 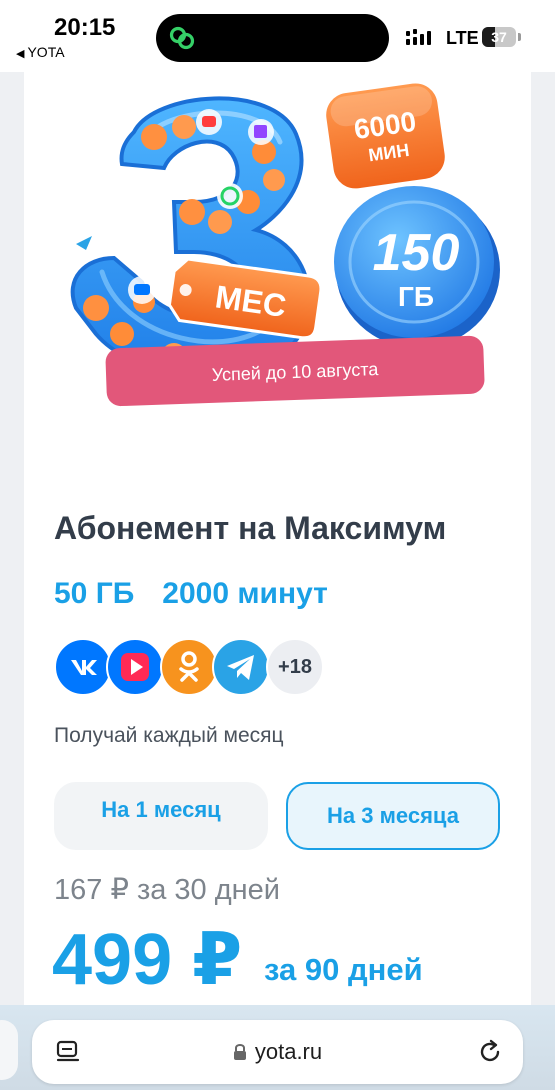 I want to click on link-activity-icon, so click(x=182, y=38).